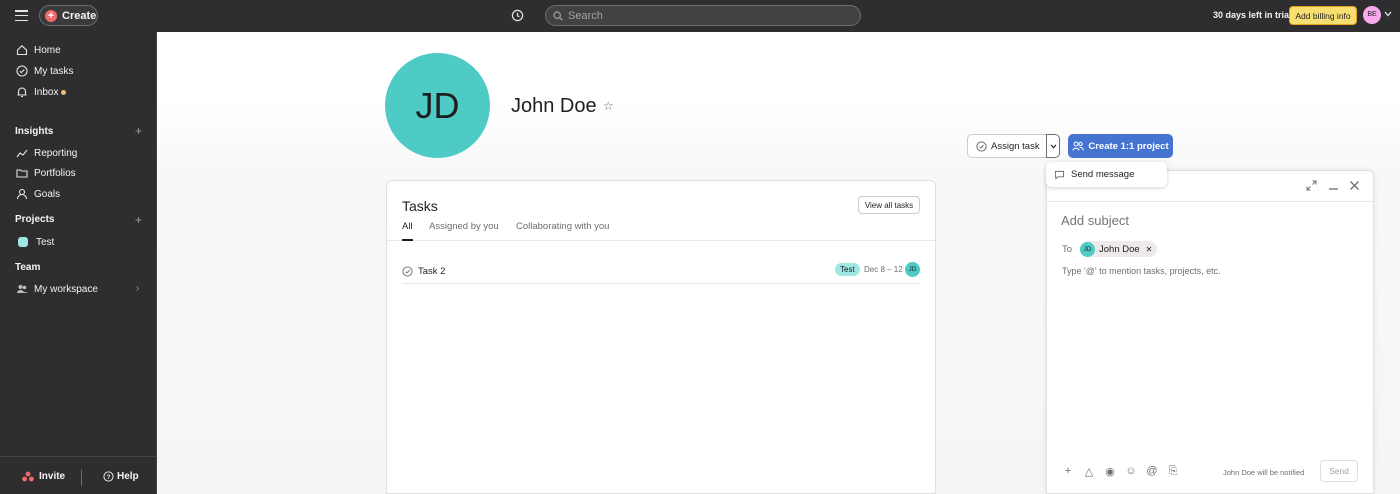 The width and height of the screenshot is (1400, 494). Describe the element at coordinates (79, 15) in the screenshot. I see `create-label: Create` at that location.